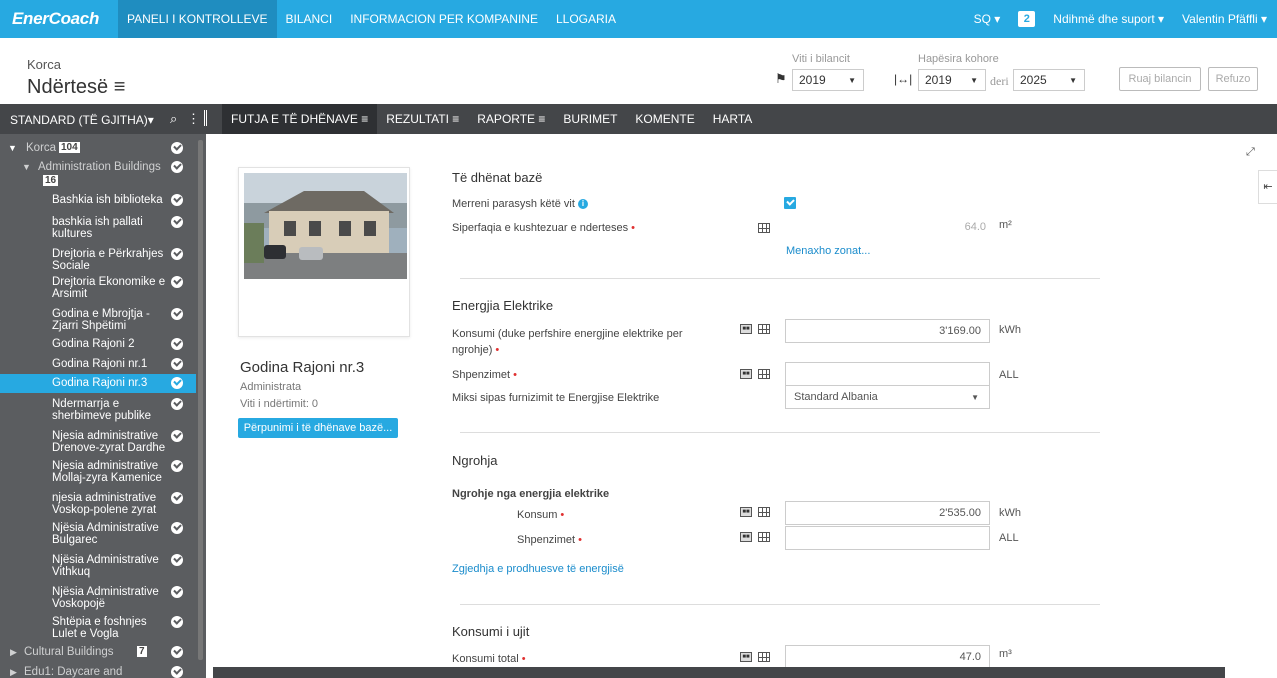  What do you see at coordinates (76, 87) in the screenshot?
I see `page-title: Ndërtesë ≡` at bounding box center [76, 87].